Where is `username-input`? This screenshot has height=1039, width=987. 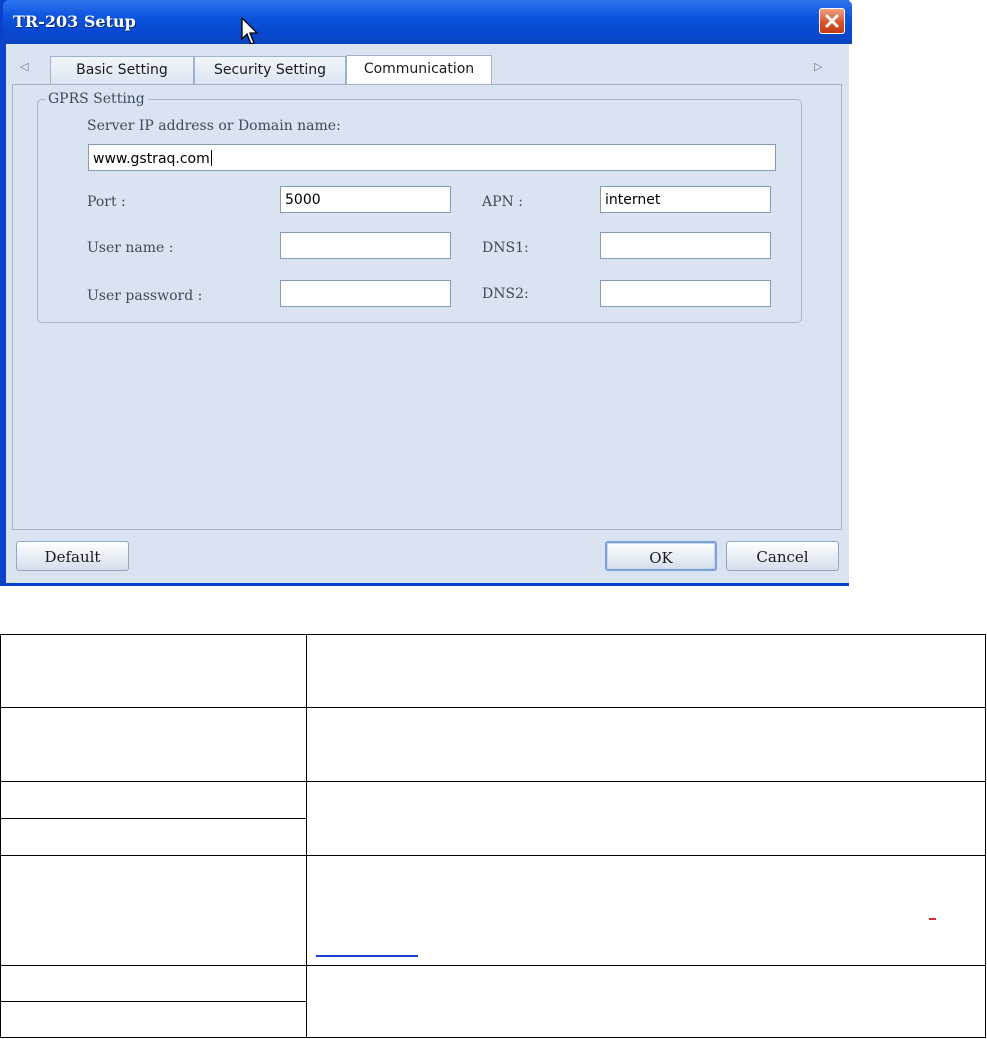 username-input is located at coordinates (365, 245).